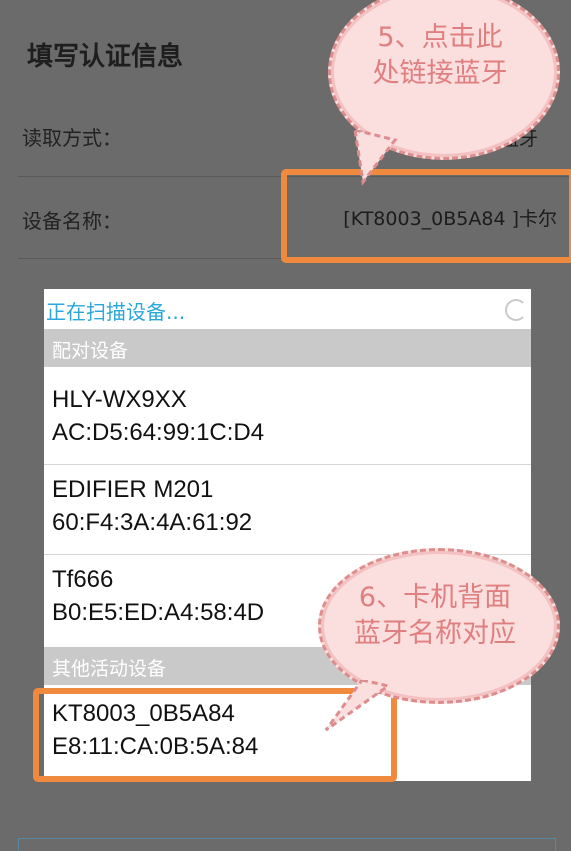 The width and height of the screenshot is (571, 851). I want to click on device-list-item: HLY-WX9XX AC:D5:64:99:1C:D4, so click(287, 420).